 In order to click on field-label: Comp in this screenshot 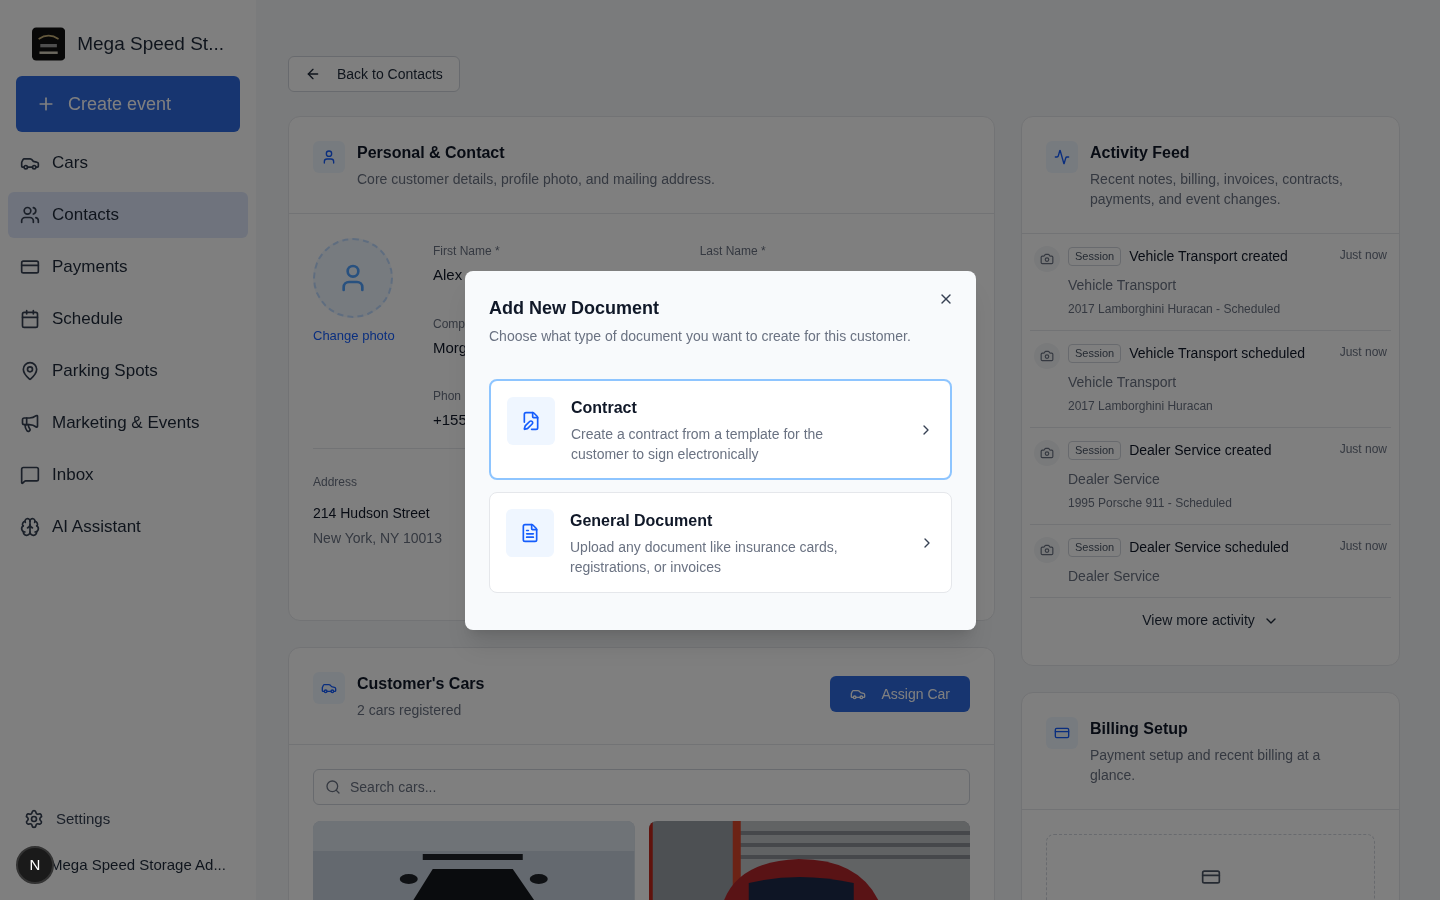, I will do `click(449, 324)`.